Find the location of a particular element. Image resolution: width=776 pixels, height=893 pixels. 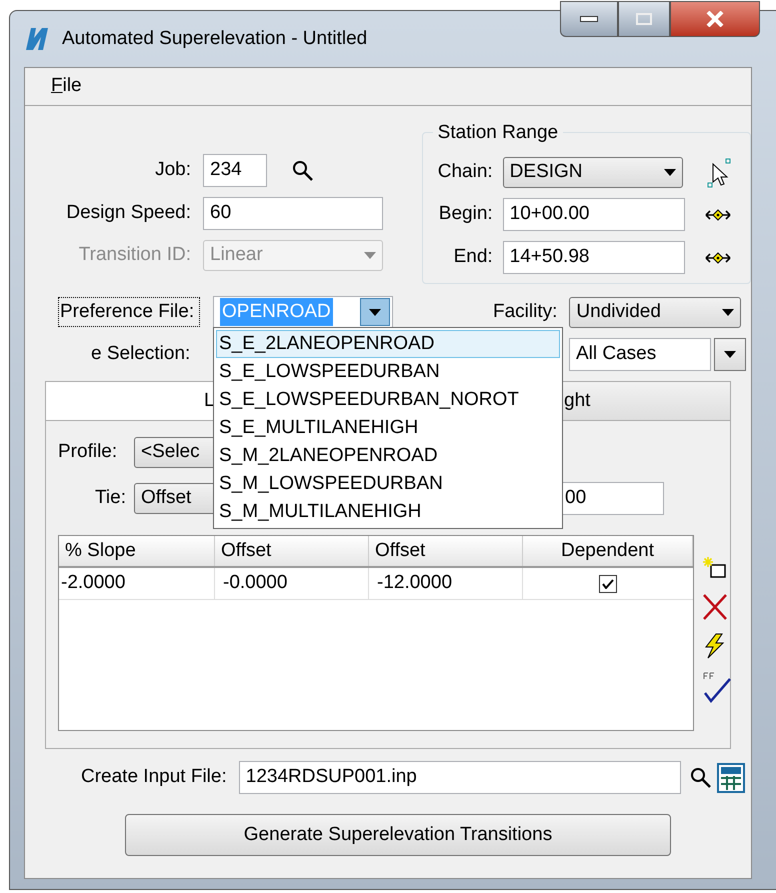

field-label: Design Speed: is located at coordinates (128, 213).